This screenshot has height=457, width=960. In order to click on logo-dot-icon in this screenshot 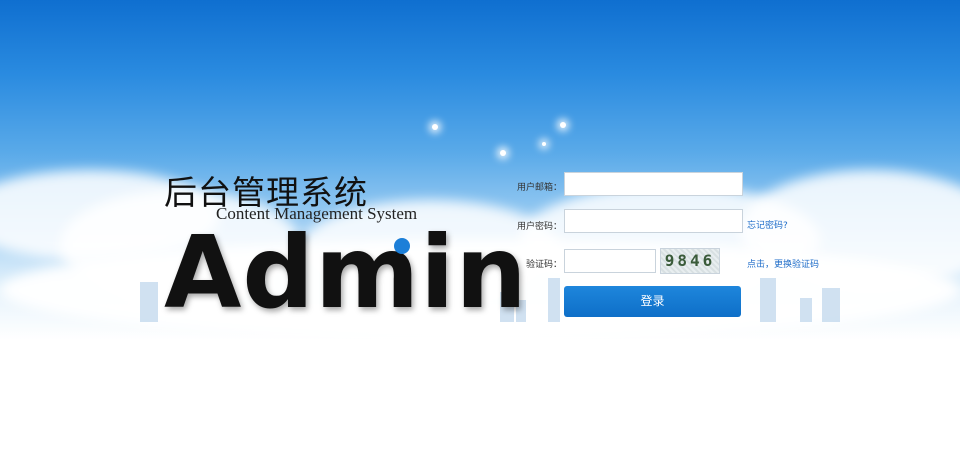, I will do `click(402, 246)`.